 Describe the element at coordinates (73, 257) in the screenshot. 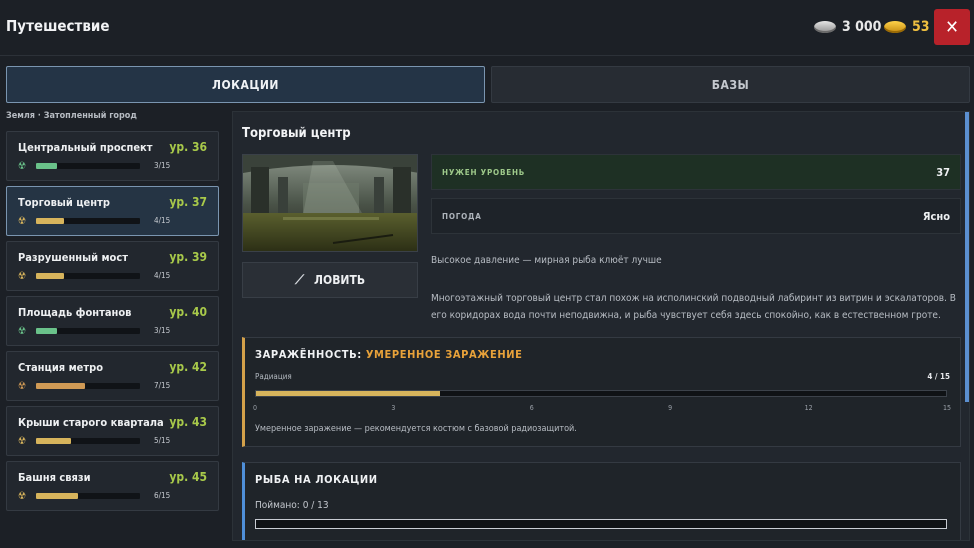

I see `location-name: Разрушенный мост` at that location.